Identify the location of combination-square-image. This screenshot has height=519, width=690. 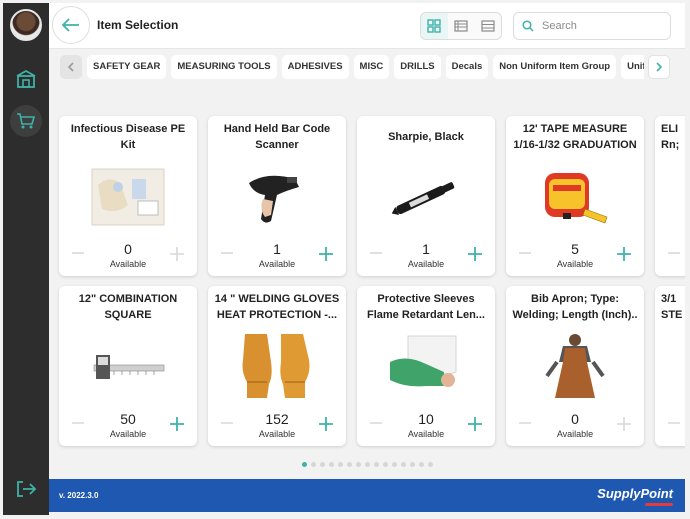
(128, 367).